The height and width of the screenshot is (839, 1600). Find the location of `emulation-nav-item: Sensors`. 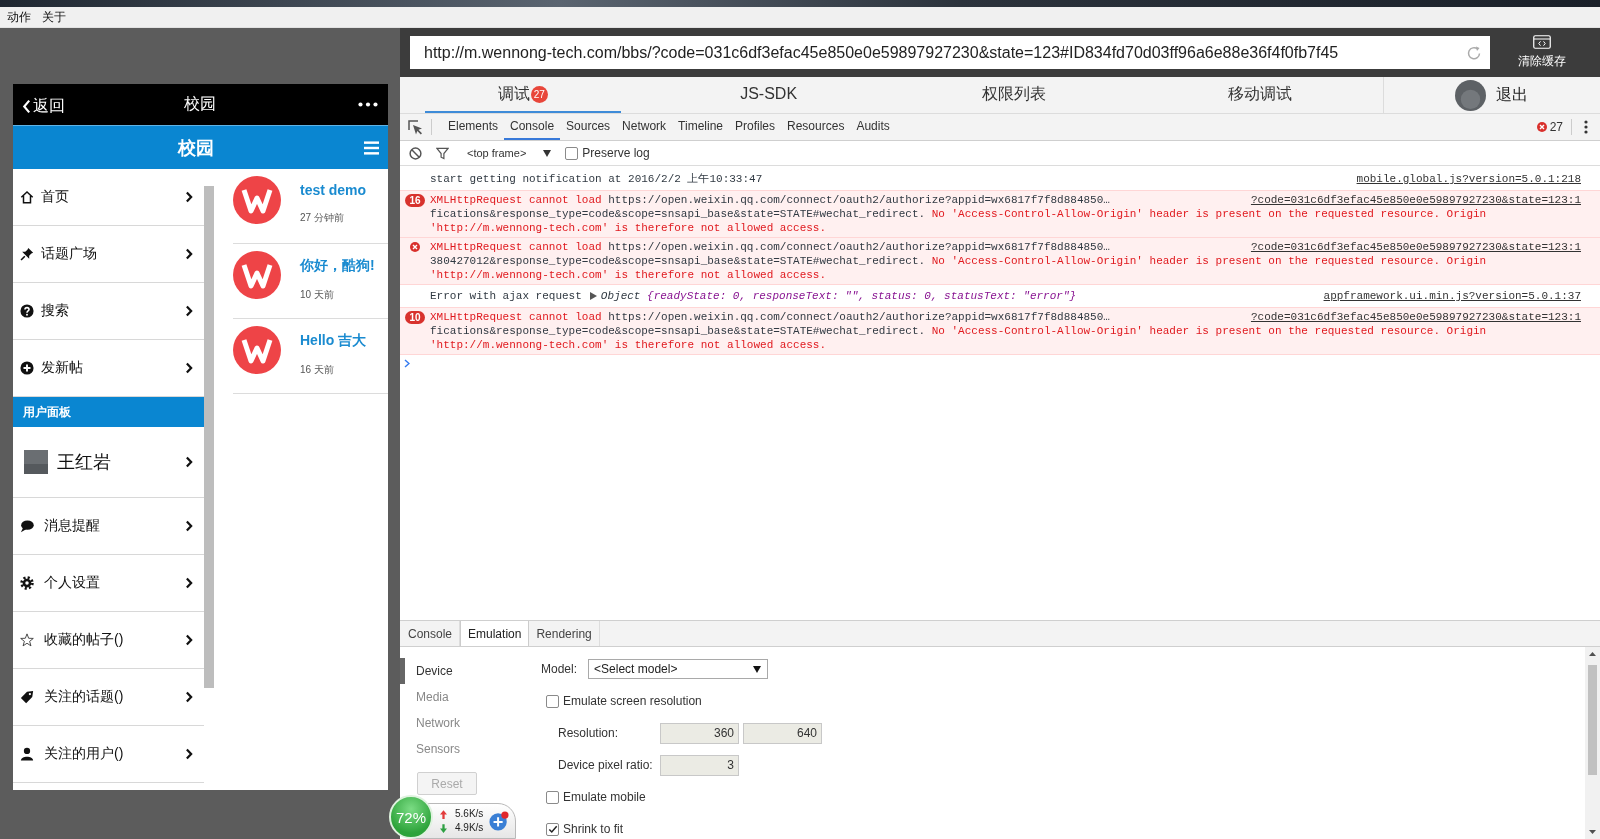

emulation-nav-item: Sensors is located at coordinates (460, 749).